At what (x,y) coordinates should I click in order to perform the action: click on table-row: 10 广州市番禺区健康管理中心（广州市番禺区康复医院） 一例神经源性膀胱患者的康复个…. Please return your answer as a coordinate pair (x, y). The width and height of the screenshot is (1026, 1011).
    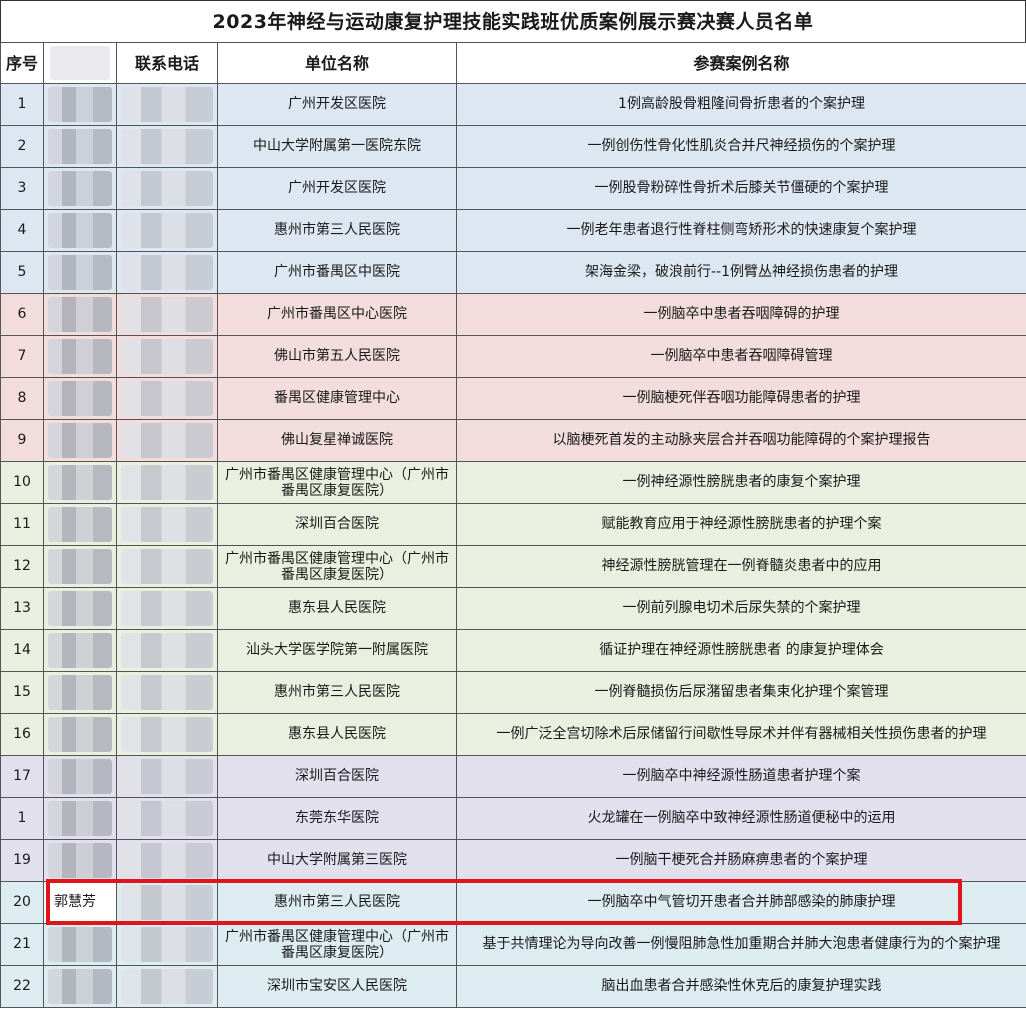
    Looking at the image, I should click on (513, 482).